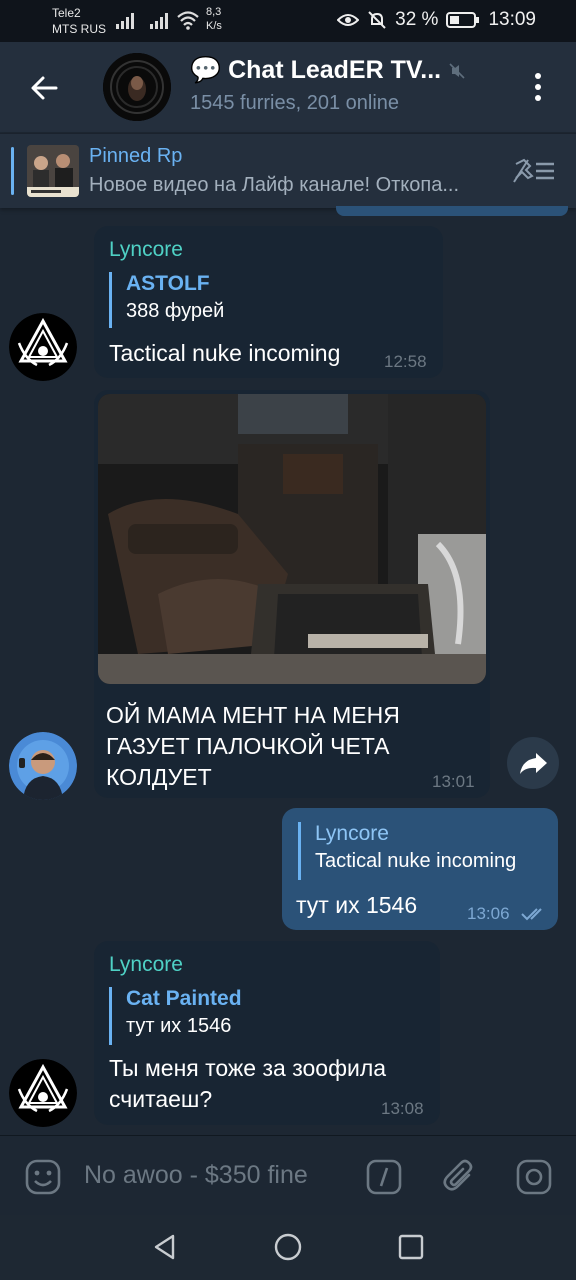 The width and height of the screenshot is (576, 1280). What do you see at coordinates (488, 913) in the screenshot?
I see `message-time: 13:06` at bounding box center [488, 913].